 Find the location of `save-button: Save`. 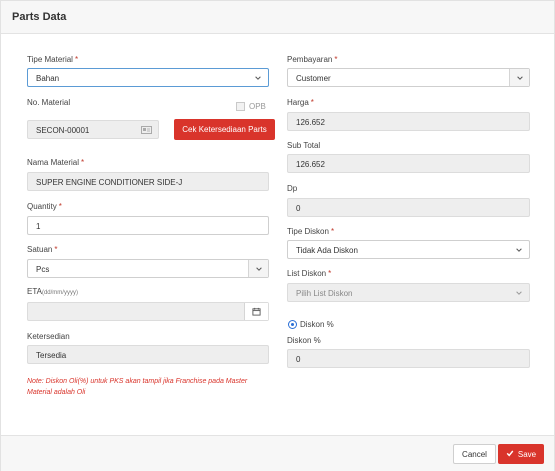

save-button: Save is located at coordinates (521, 454).